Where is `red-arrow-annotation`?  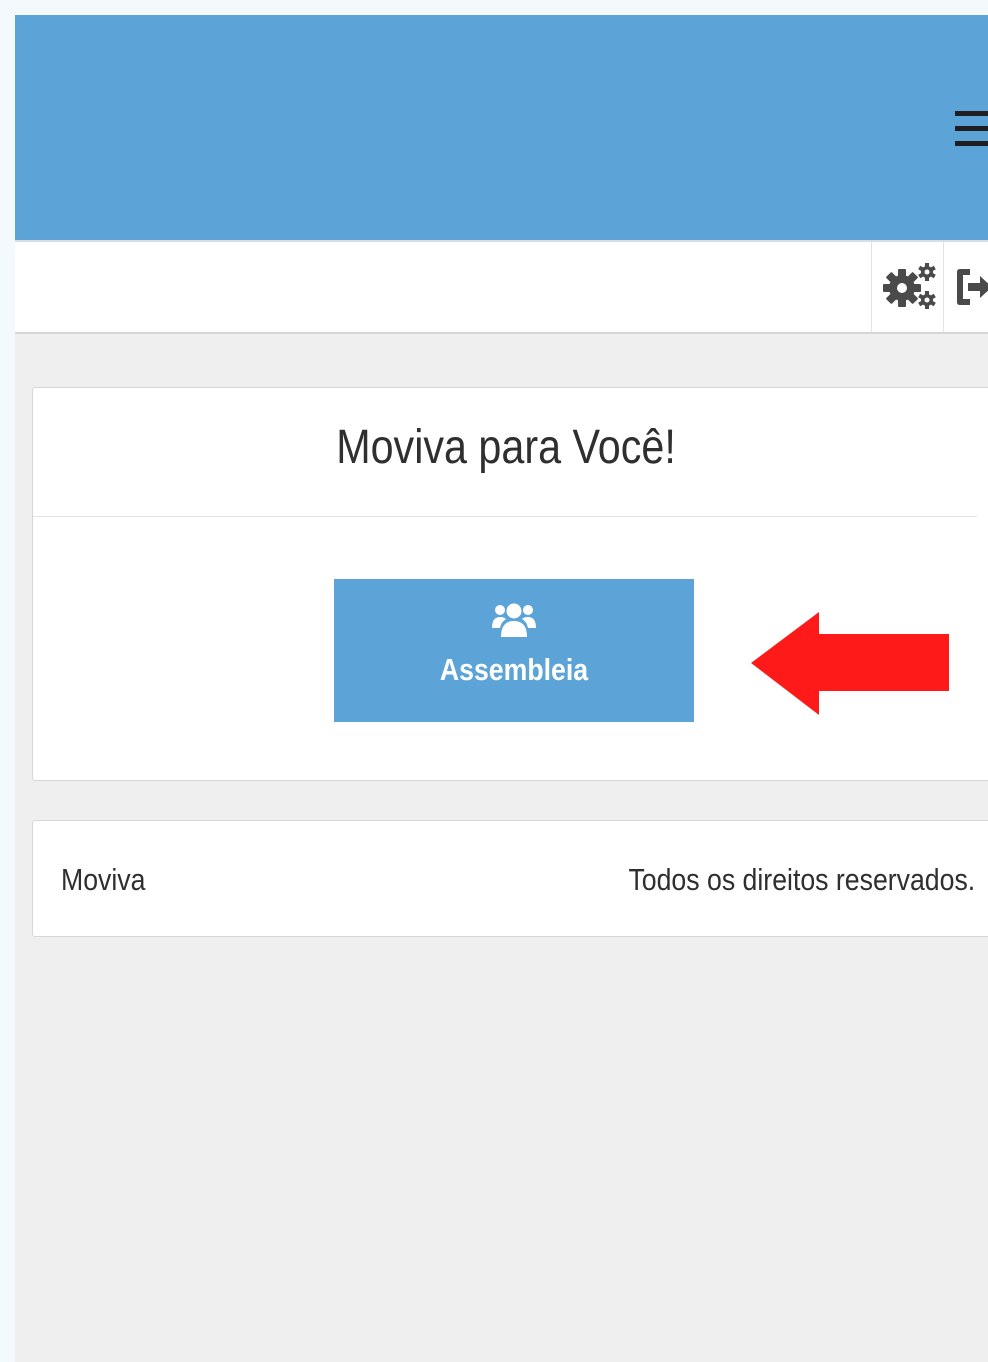 red-arrow-annotation is located at coordinates (850, 663).